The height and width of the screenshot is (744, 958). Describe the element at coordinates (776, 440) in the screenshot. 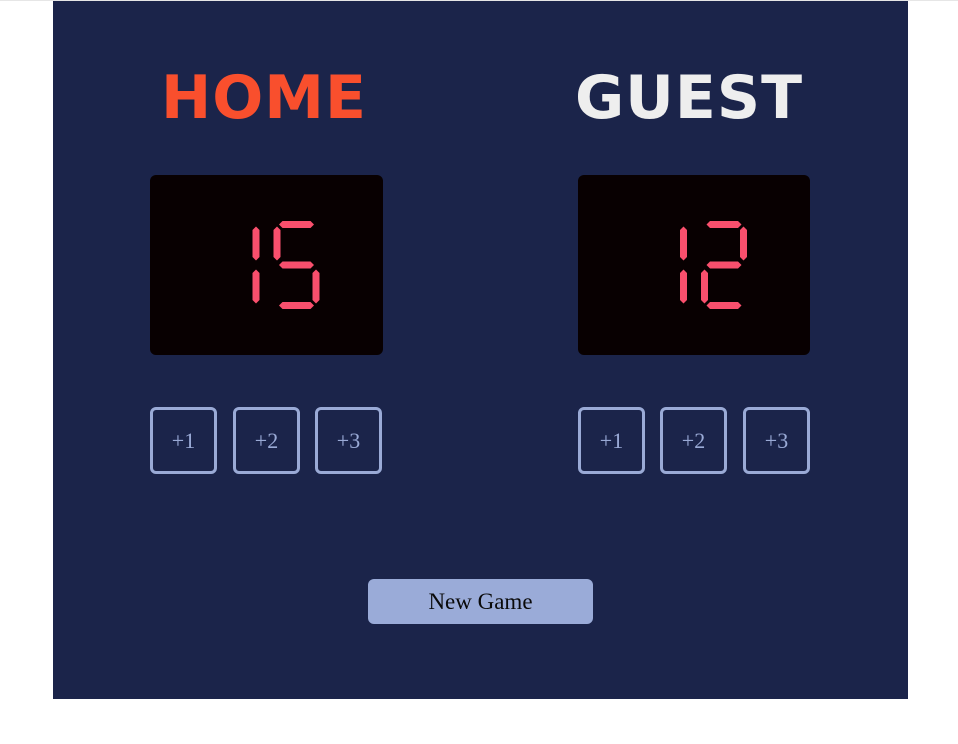

I see `guest-add-3-button: +3` at that location.